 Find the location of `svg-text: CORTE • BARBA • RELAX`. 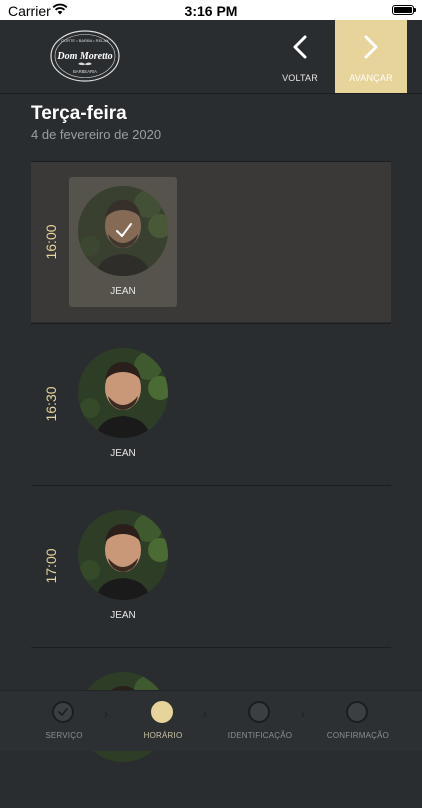

svg-text: CORTE • BARBA • RELAX is located at coordinates (85, 40).